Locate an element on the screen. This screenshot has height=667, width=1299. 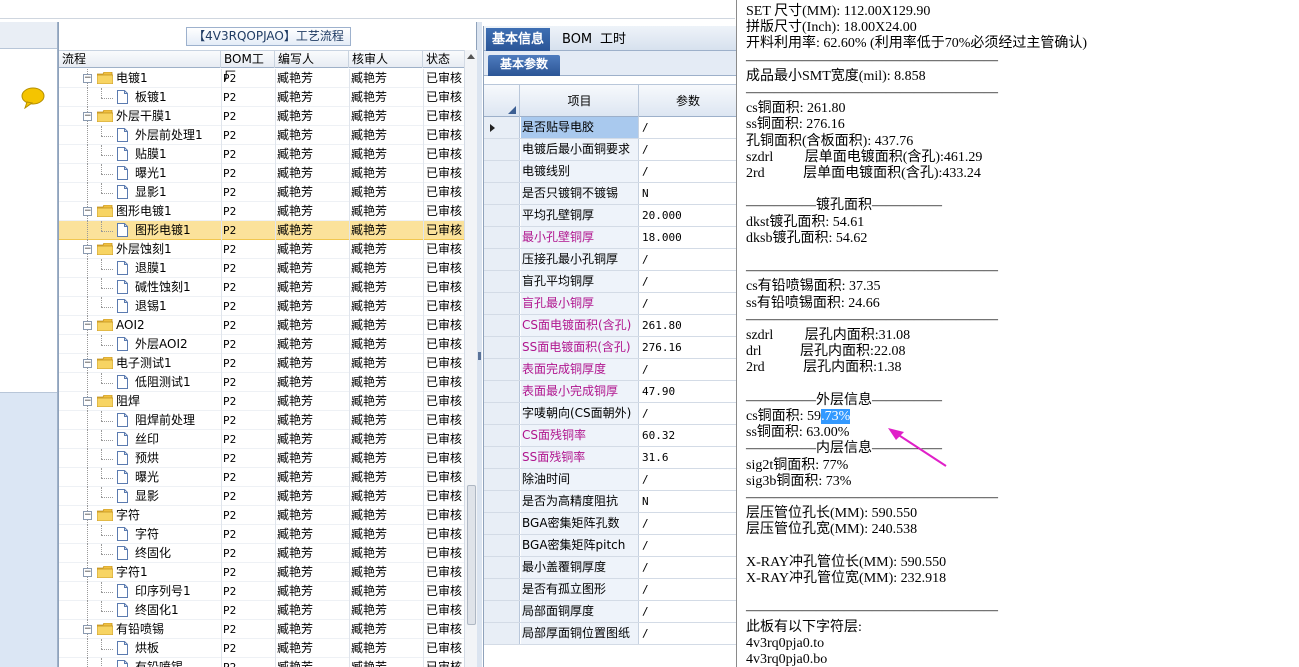
col-reviewer: 核审人 is located at coordinates (386, 59).